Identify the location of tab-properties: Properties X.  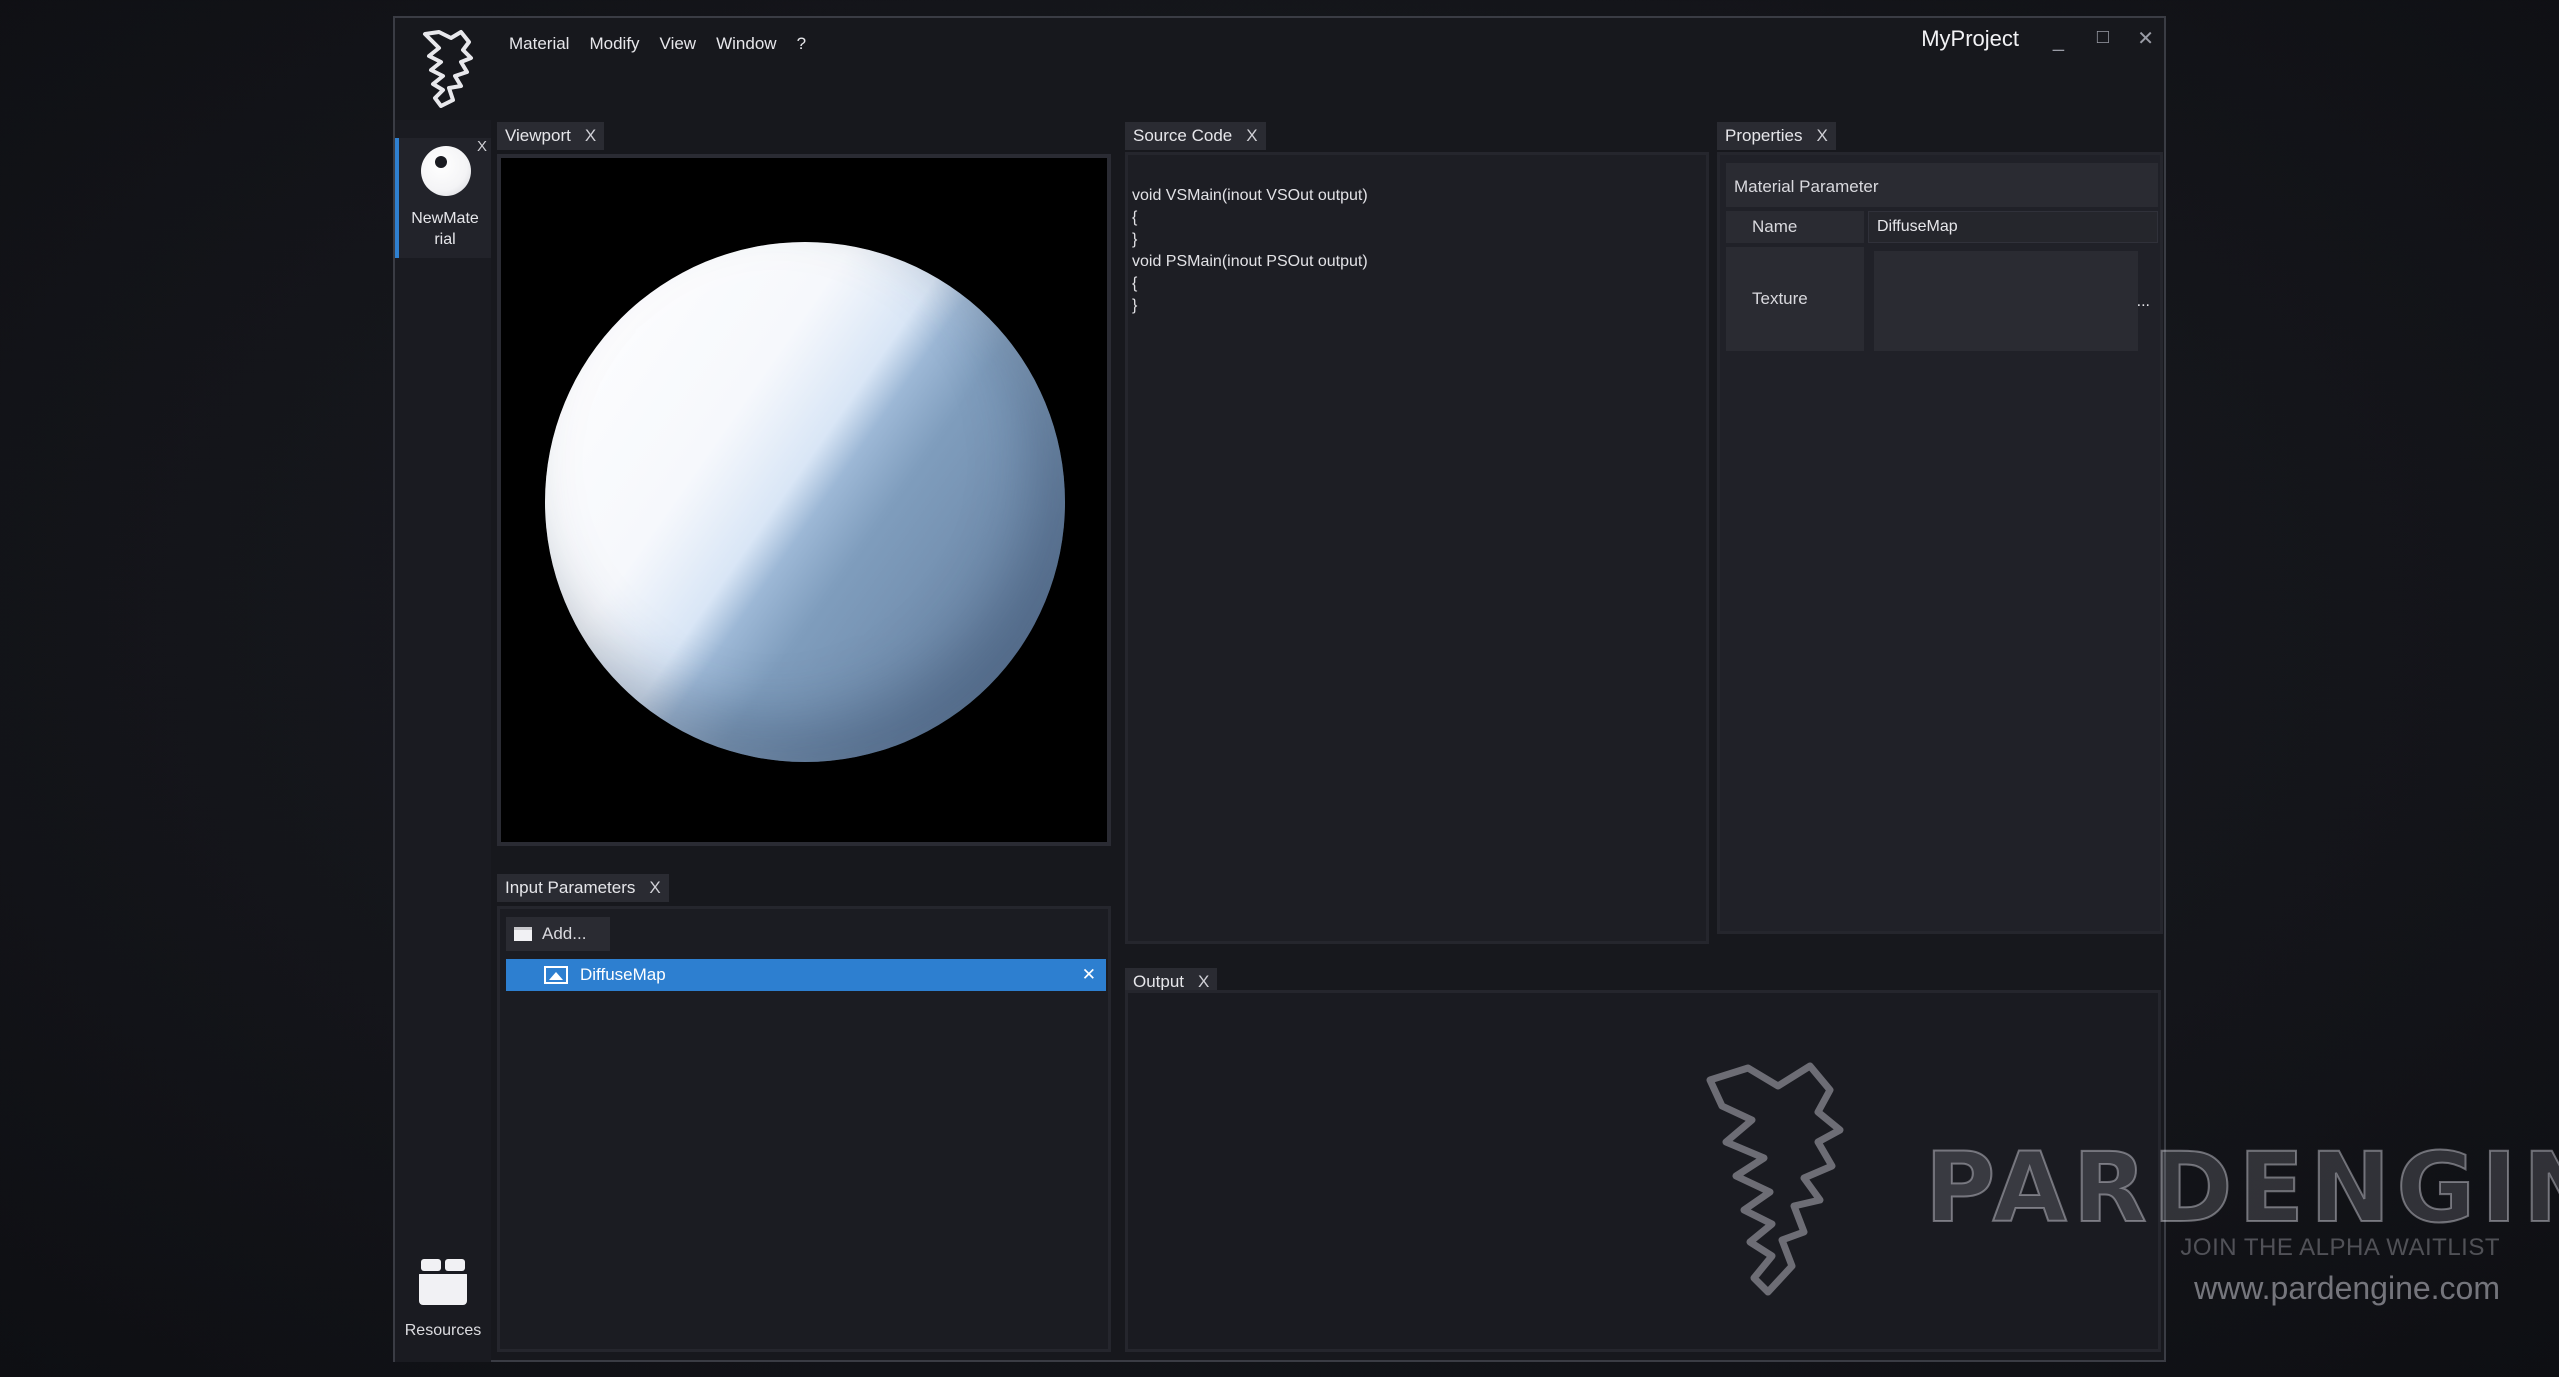
(1776, 136).